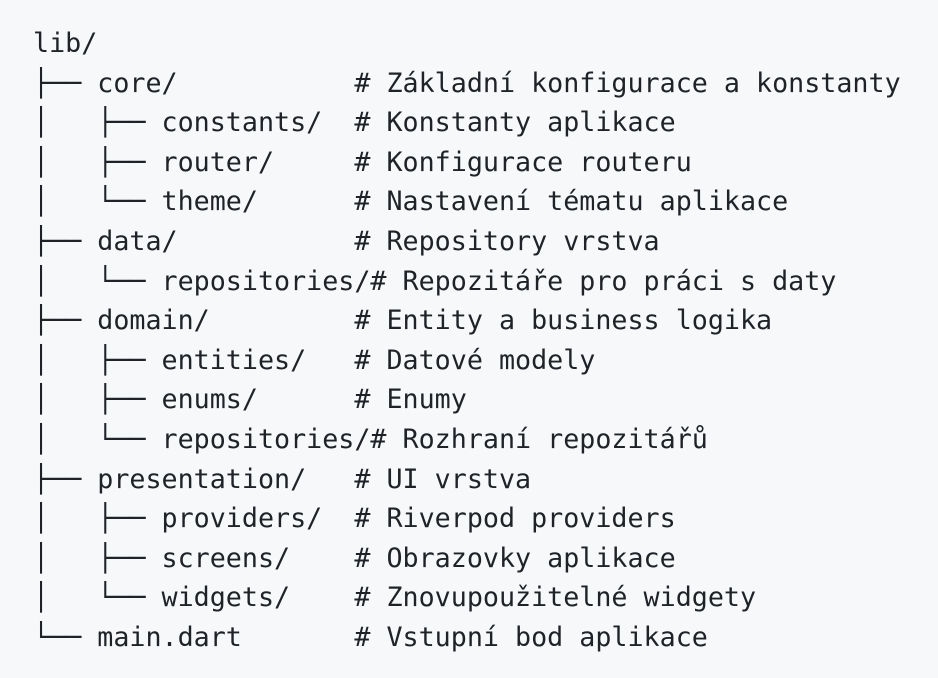  I want to click on tree-line-presentation-providers: │ ├── providers/ # Riverpod providers, so click(354, 519).